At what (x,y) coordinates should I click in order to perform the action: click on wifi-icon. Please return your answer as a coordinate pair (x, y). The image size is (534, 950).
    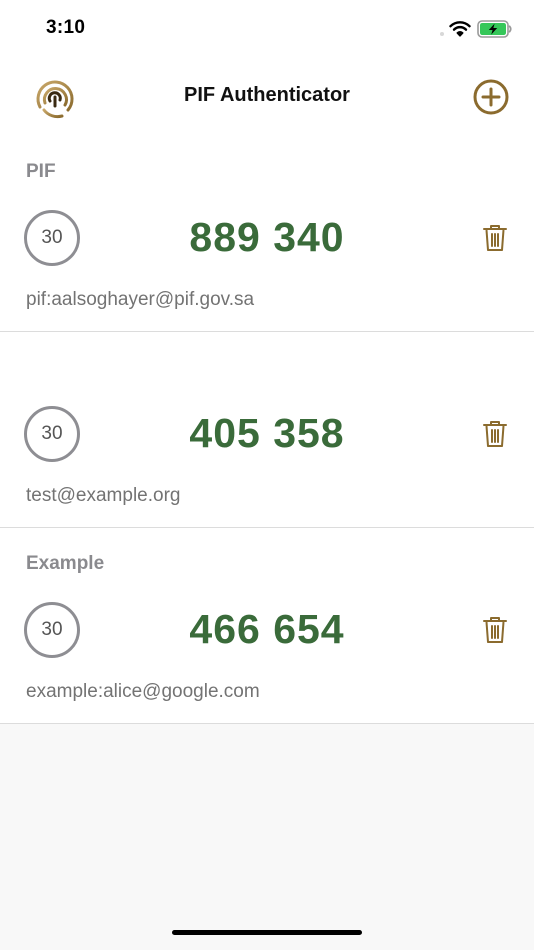
    Looking at the image, I should click on (460, 29).